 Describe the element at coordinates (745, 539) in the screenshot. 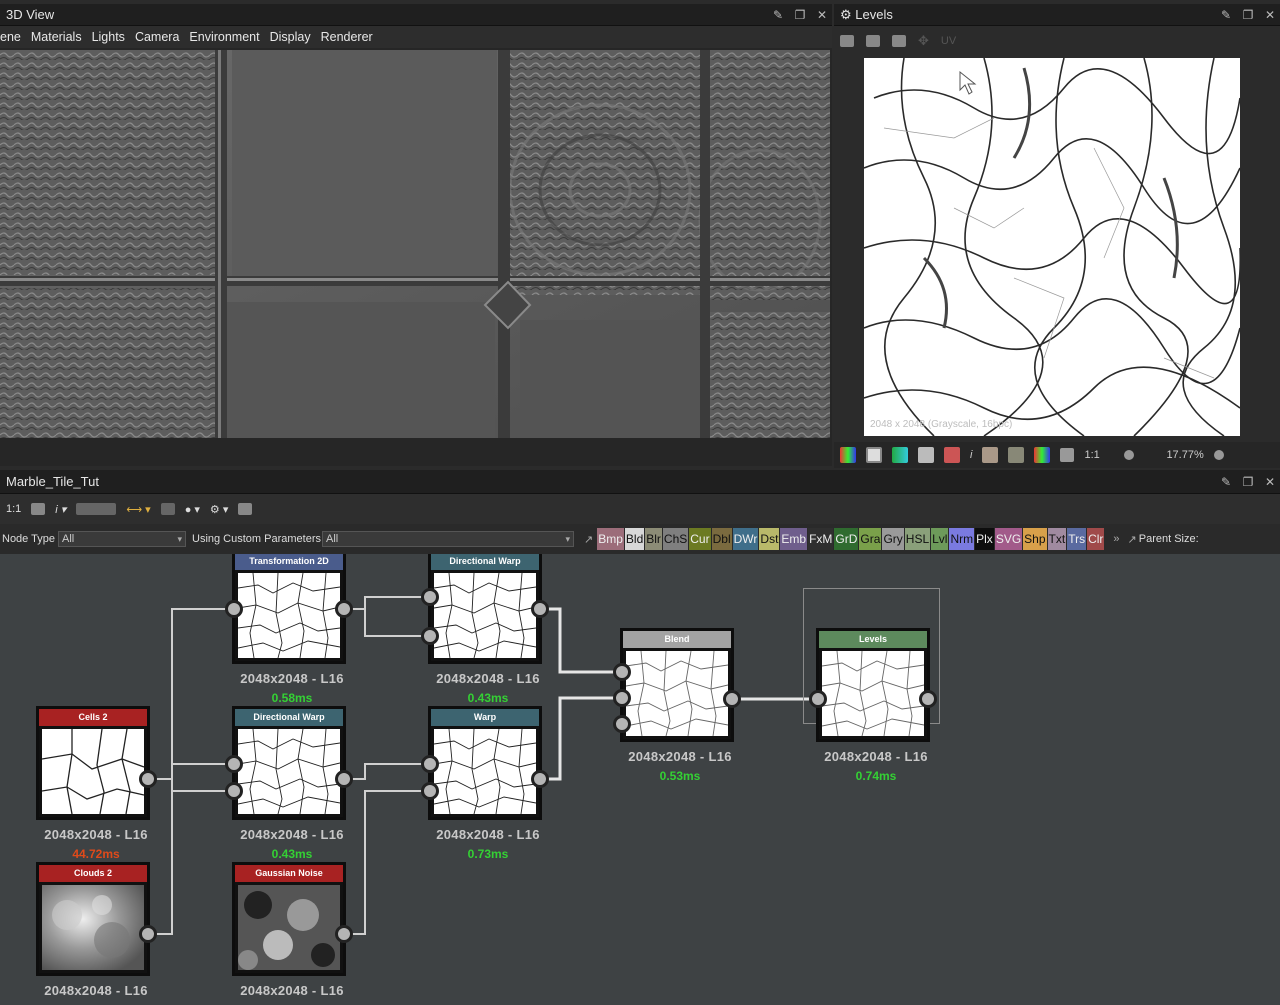

I see `filter-tag-dwr: DWr` at that location.